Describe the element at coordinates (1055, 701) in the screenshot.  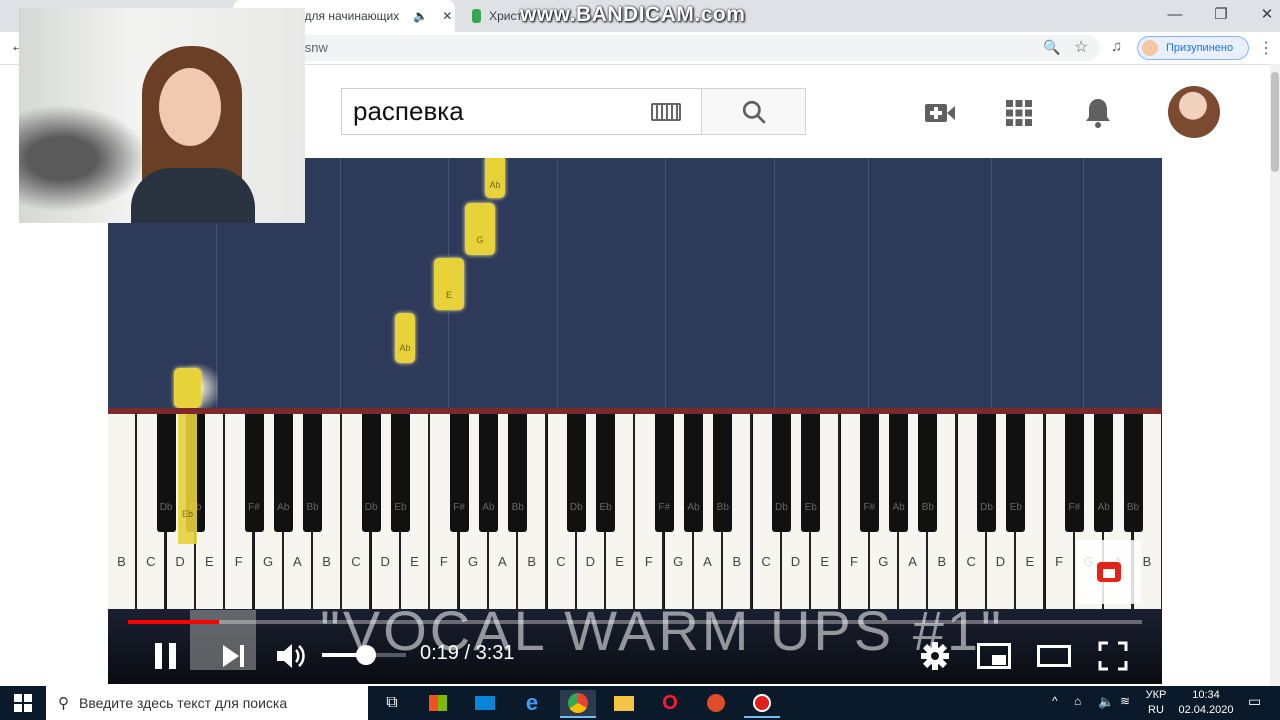
I see `tray-expand-icon: ^` at that location.